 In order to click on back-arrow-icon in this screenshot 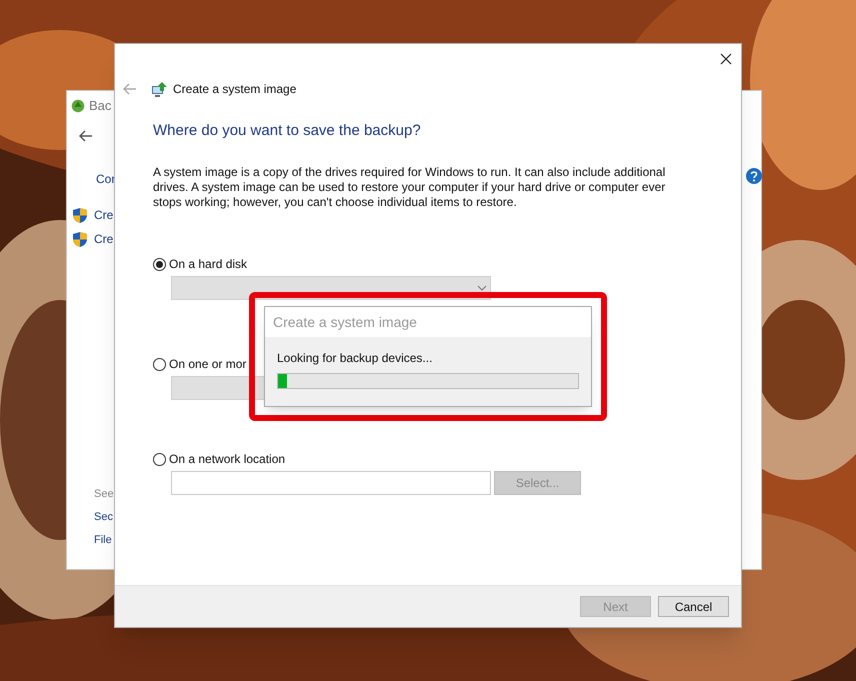, I will do `click(86, 136)`.